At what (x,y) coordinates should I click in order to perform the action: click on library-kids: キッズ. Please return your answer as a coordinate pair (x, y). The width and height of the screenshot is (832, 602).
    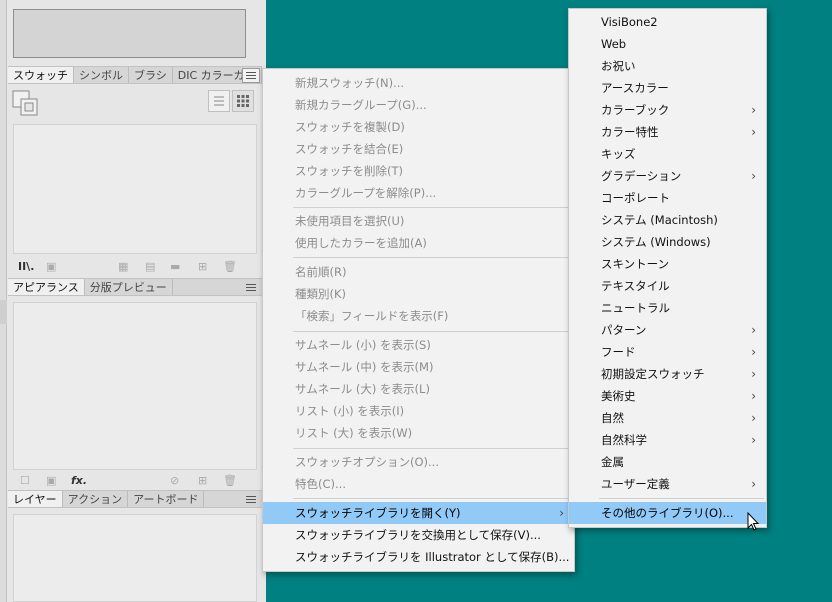
    Looking at the image, I should click on (667, 154).